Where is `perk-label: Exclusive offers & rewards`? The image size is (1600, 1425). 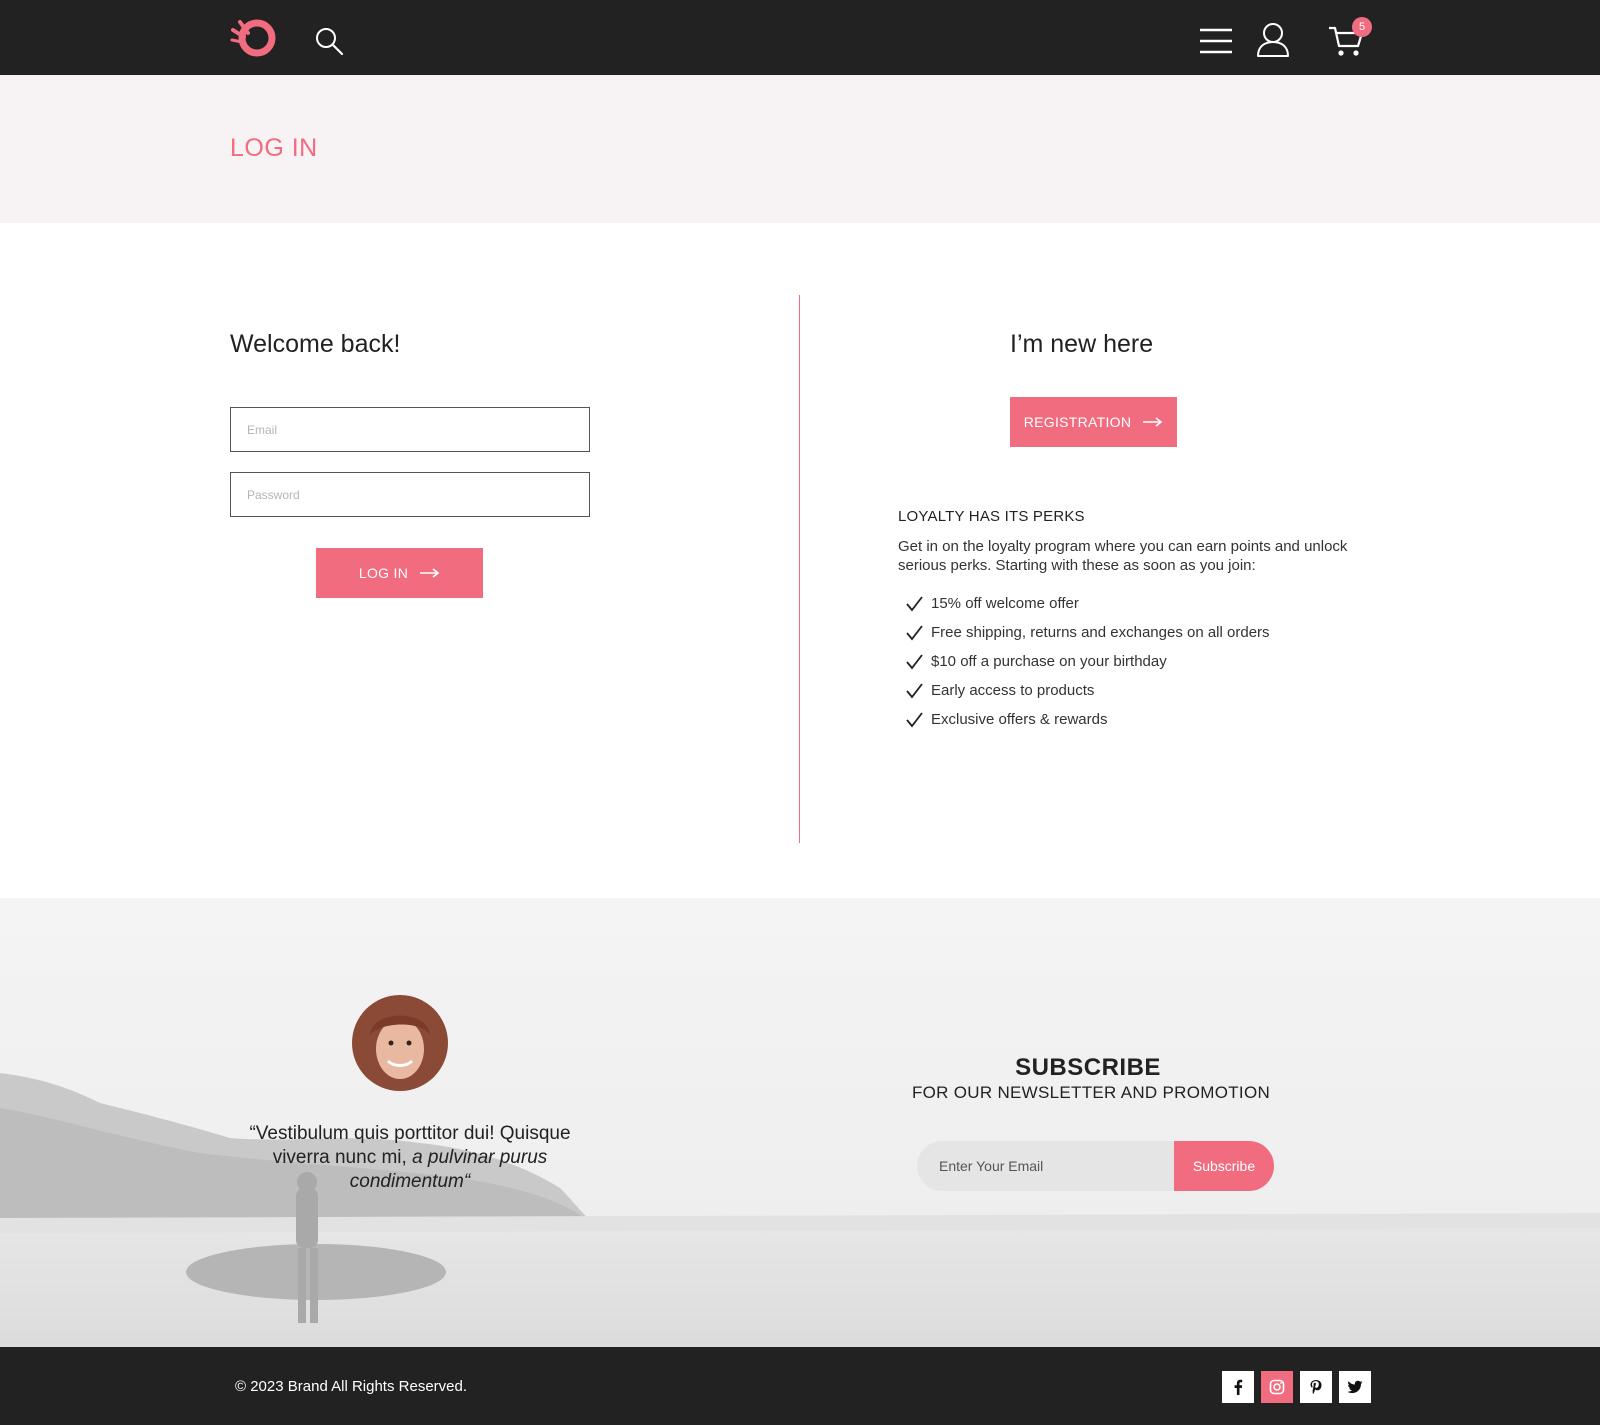
perk-label: Exclusive offers & rewards is located at coordinates (1019, 719).